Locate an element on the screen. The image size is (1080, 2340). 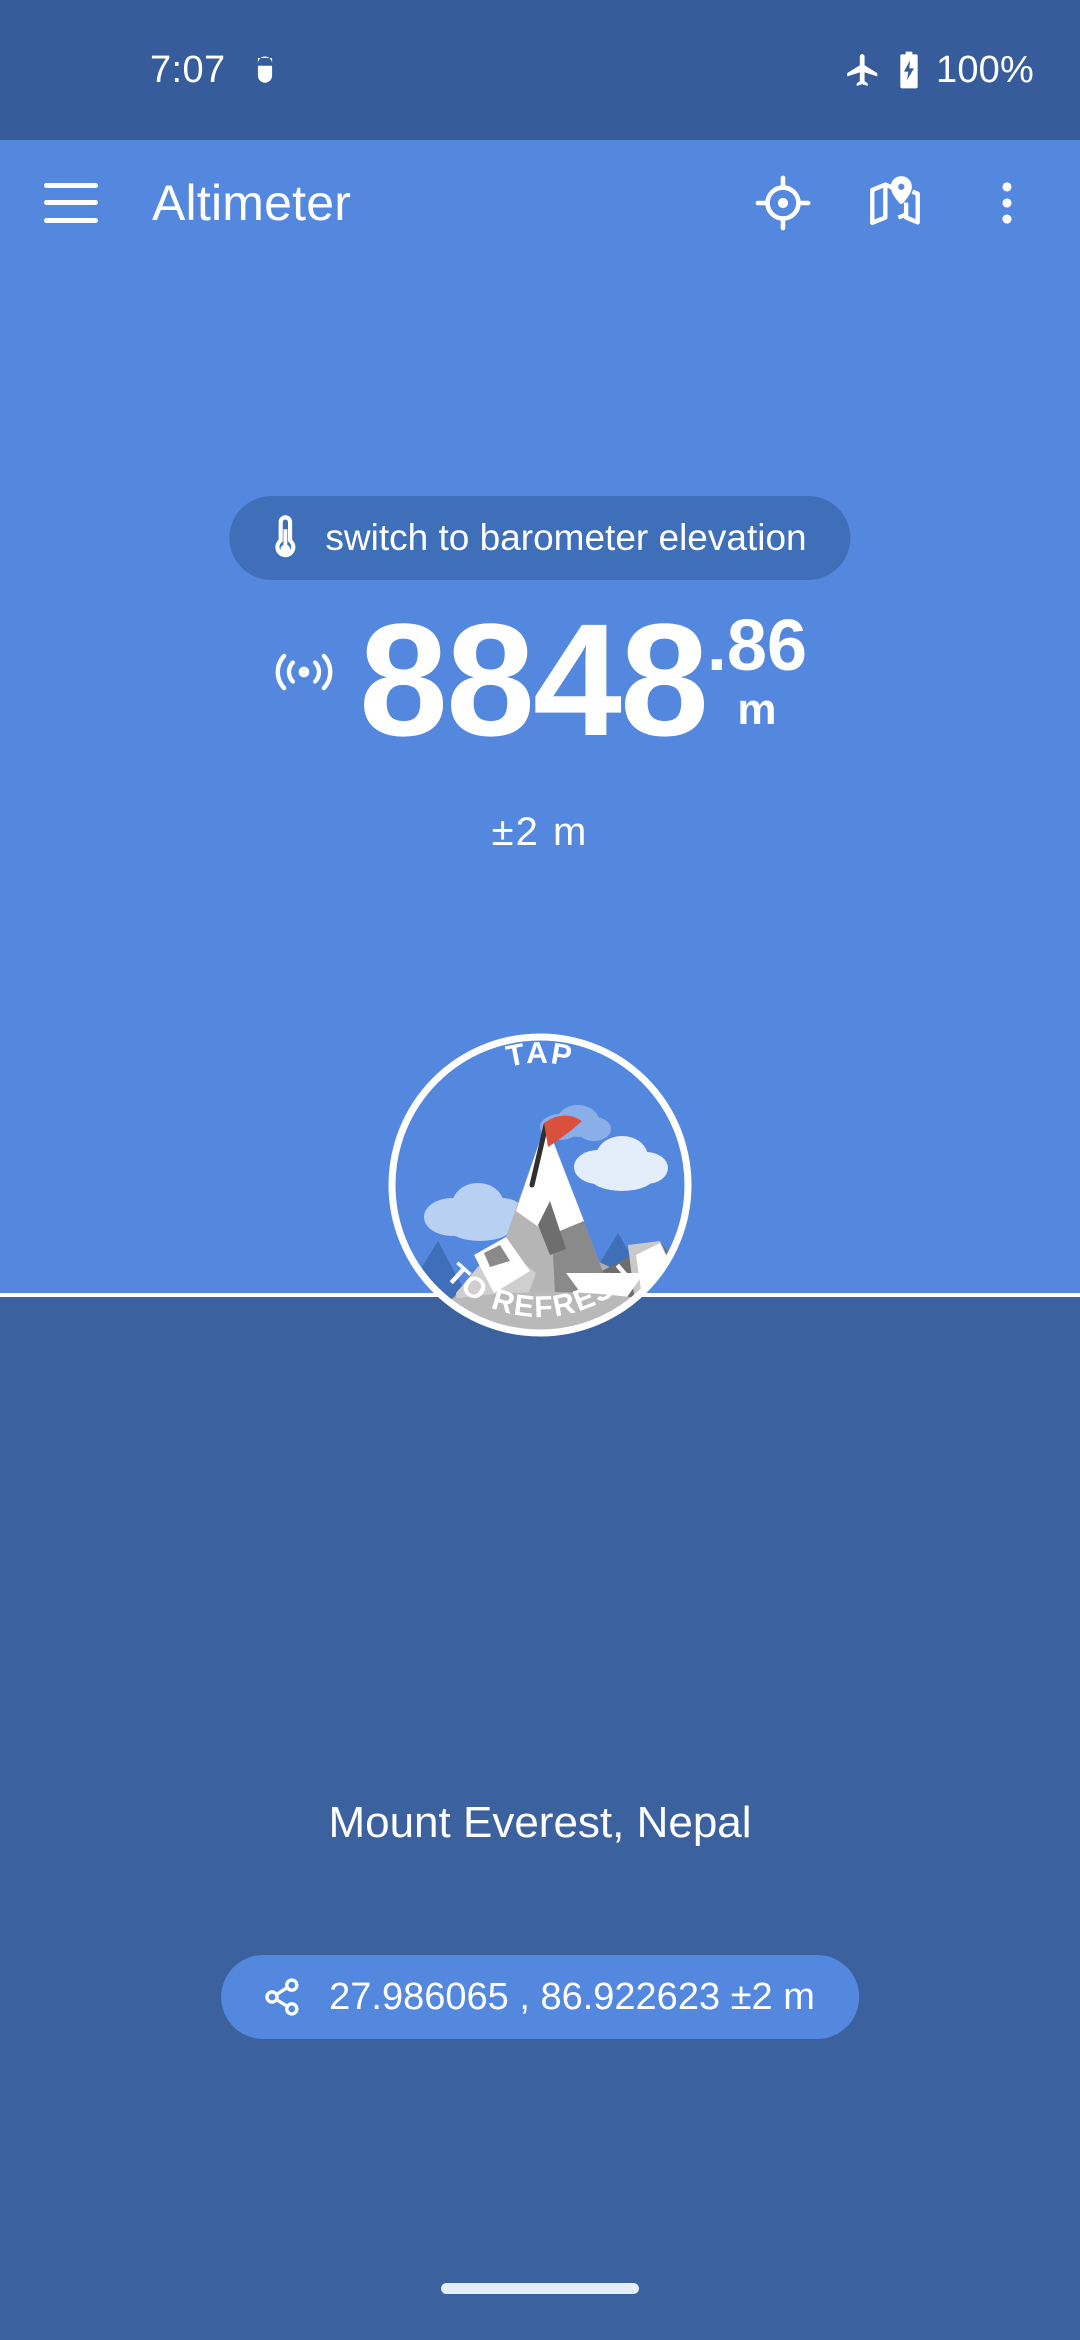
overflow-menu-icon is located at coordinates (1007, 203).